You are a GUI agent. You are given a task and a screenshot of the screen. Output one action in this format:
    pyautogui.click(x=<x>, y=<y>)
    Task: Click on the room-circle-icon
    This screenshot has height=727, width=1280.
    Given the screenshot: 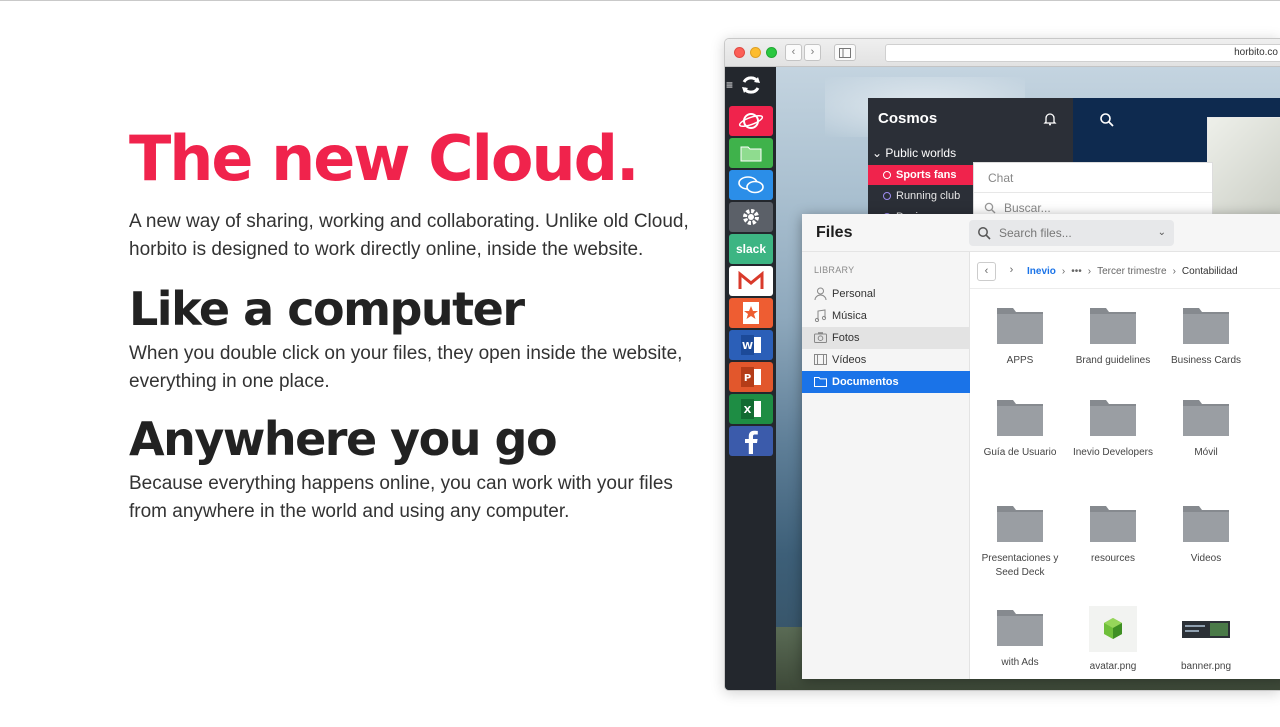 What is the action you would take?
    pyautogui.click(x=887, y=175)
    